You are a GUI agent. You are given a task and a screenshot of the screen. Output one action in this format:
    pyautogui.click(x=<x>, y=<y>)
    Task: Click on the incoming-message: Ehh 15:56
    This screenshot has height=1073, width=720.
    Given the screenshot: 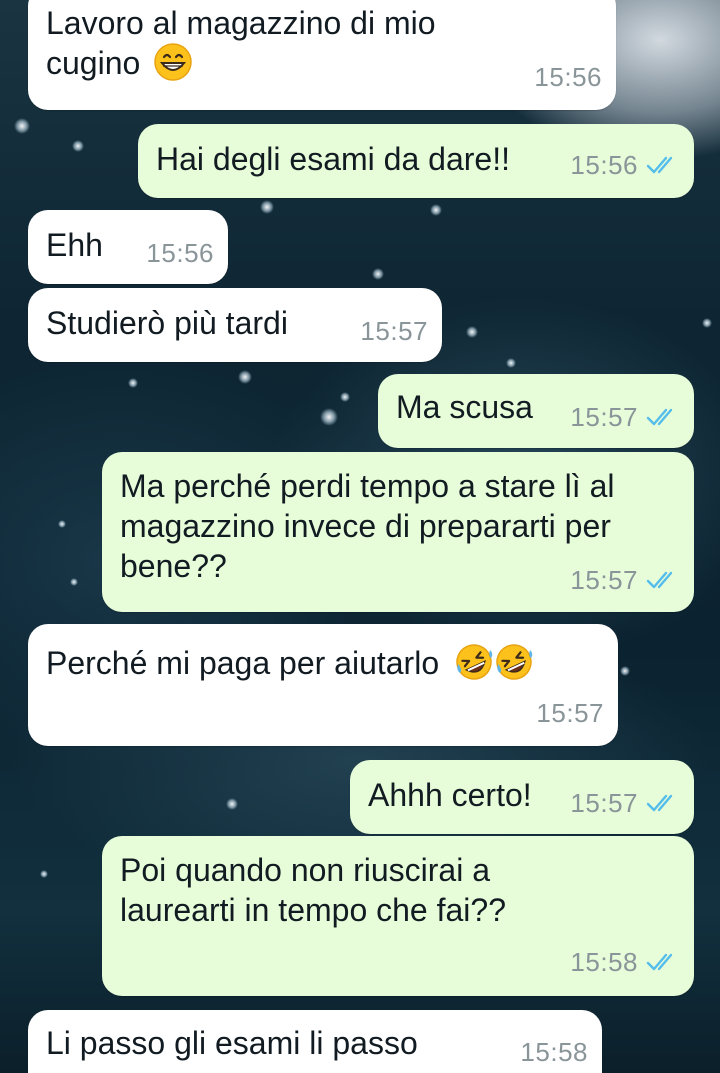 What is the action you would take?
    pyautogui.click(x=128, y=247)
    